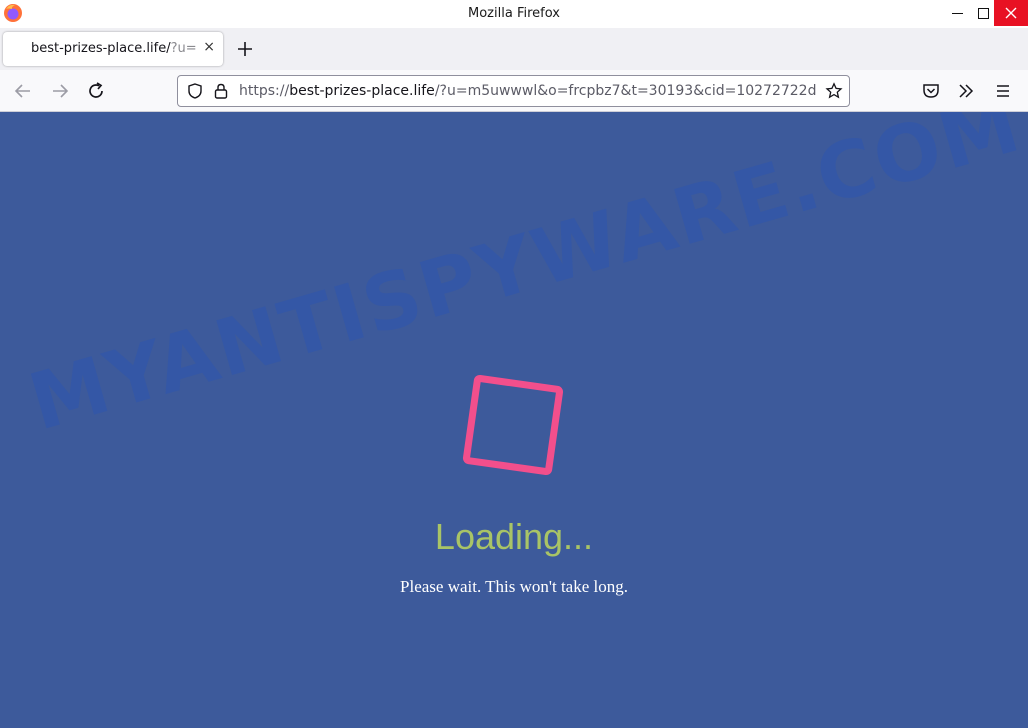 The width and height of the screenshot is (1028, 728). Describe the element at coordinates (23, 91) in the screenshot. I see `back-icon` at that location.